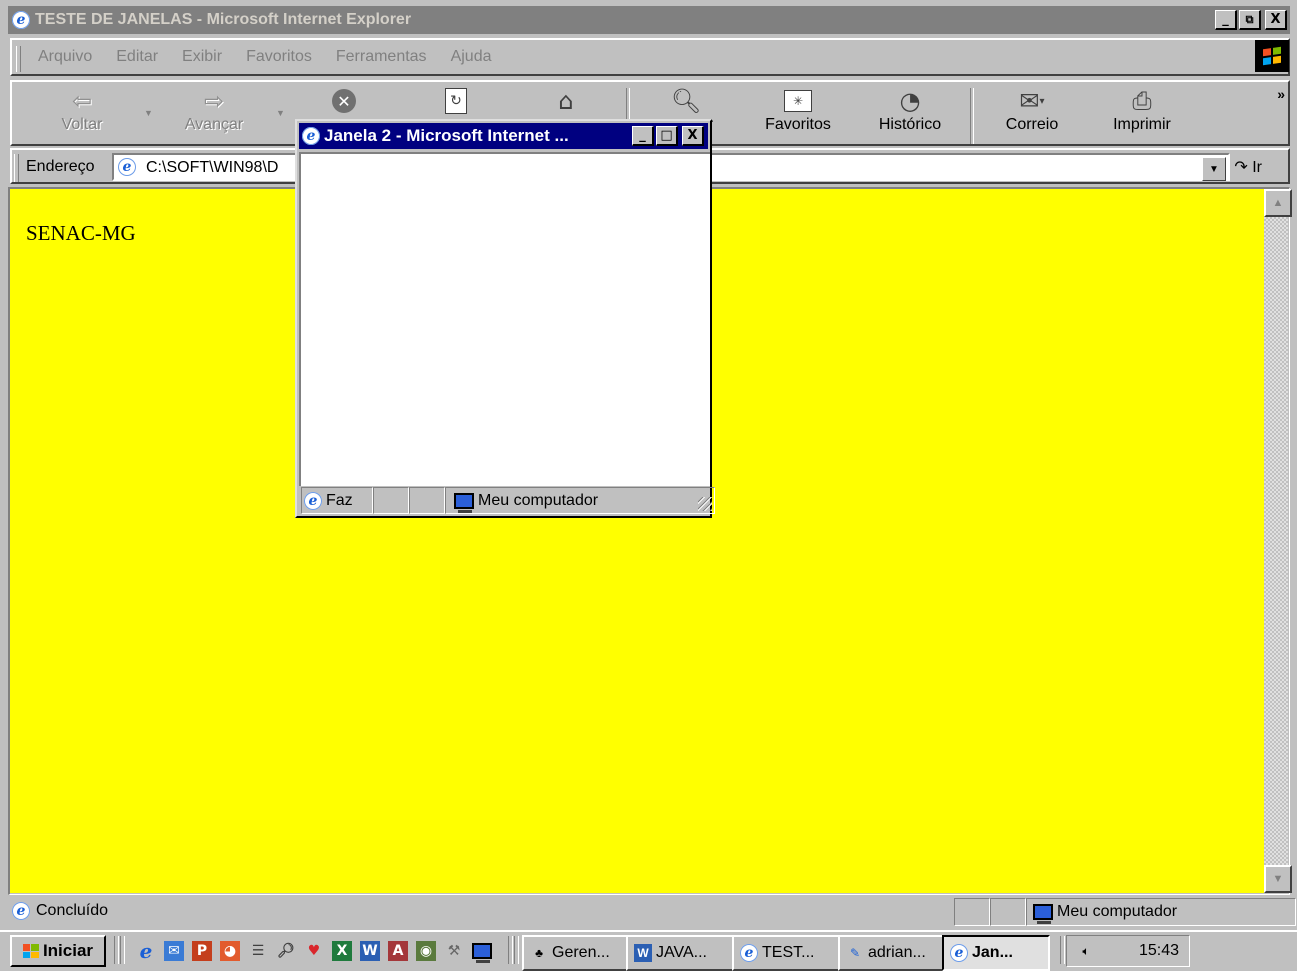 The width and height of the screenshot is (1297, 971). I want to click on forward-button: ⇨ Avançar, so click(214, 116).